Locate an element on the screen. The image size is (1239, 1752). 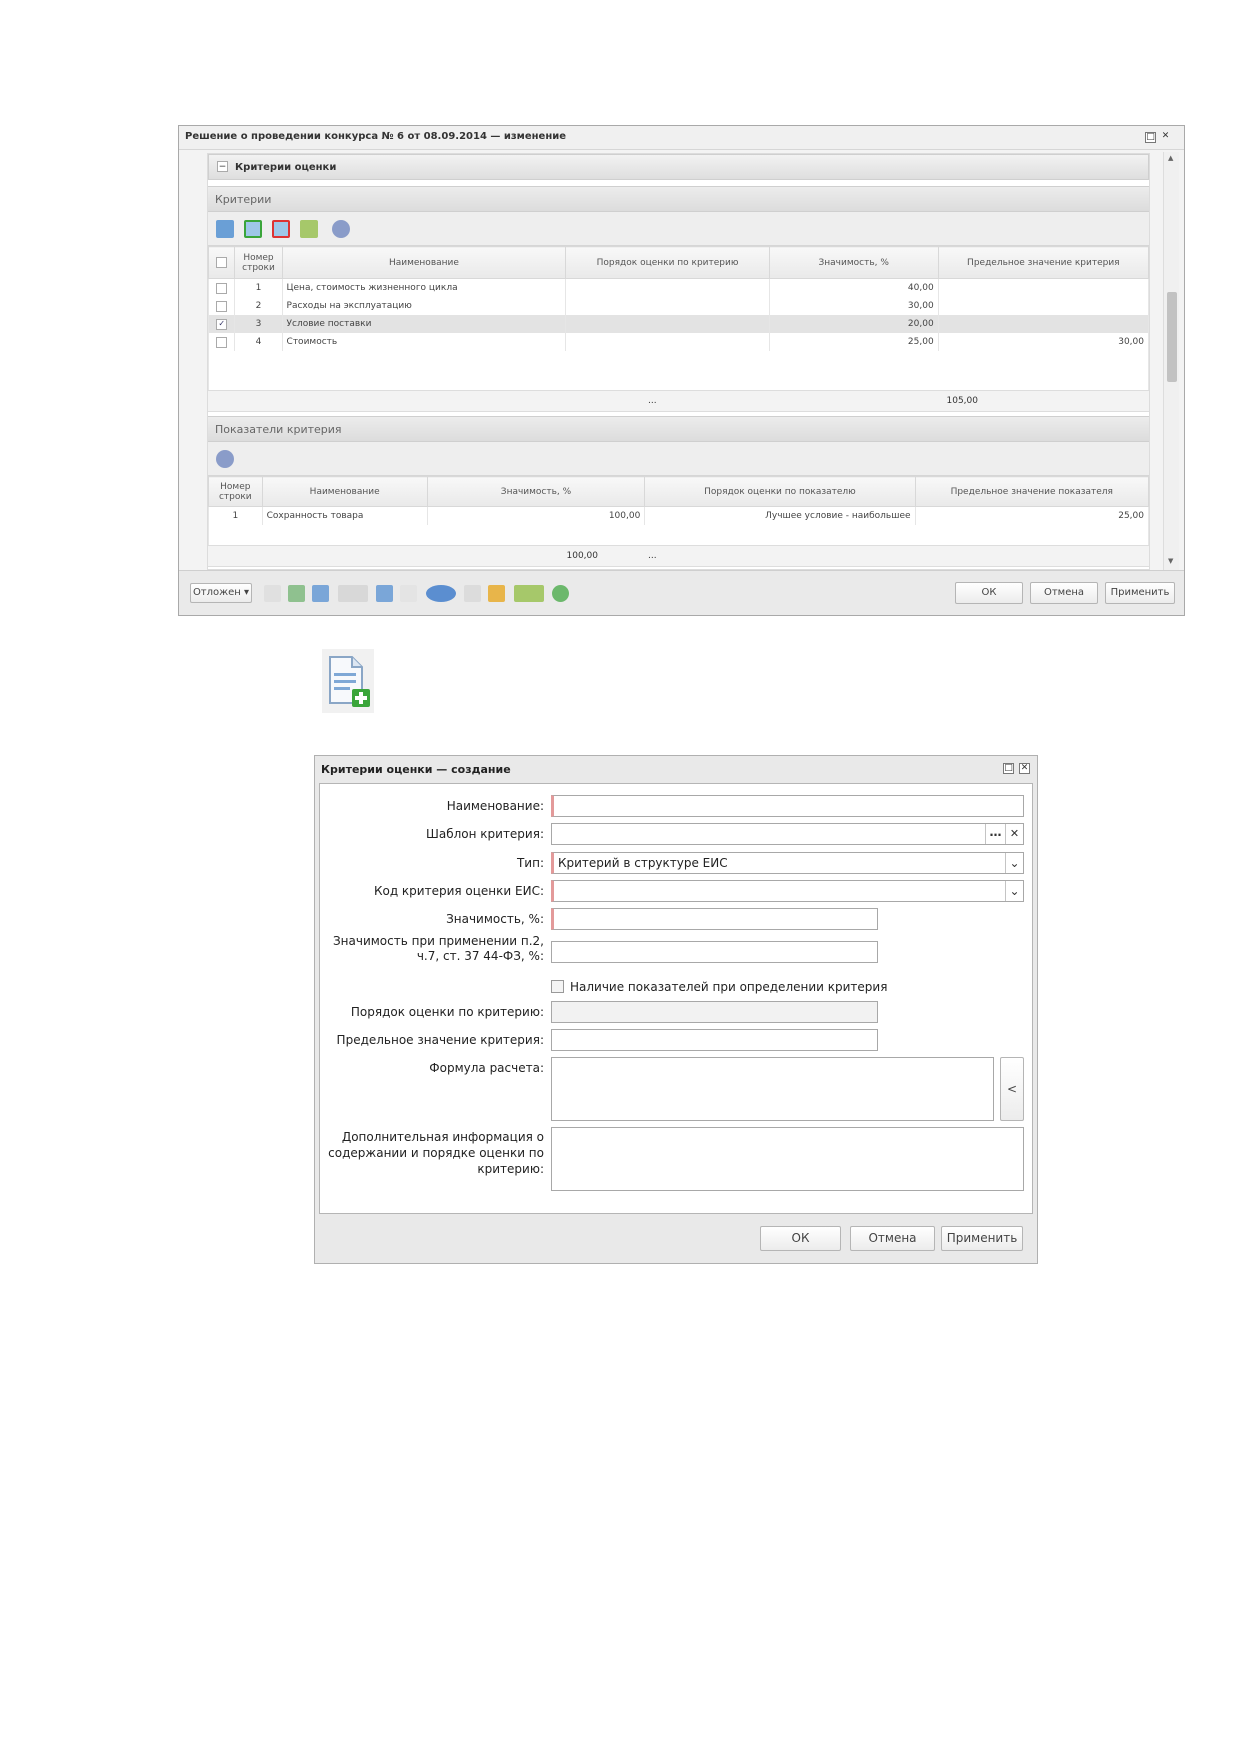
row-limit: 30,00 is located at coordinates (1043, 342).